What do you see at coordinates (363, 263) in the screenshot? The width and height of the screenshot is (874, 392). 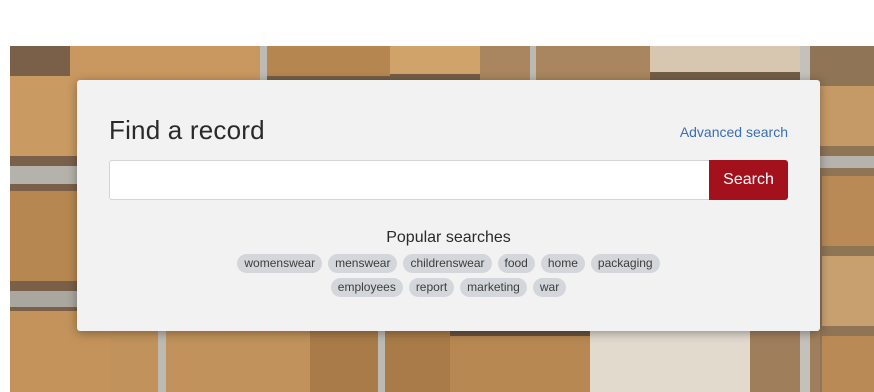 I see `tag-menswear: menswear` at bounding box center [363, 263].